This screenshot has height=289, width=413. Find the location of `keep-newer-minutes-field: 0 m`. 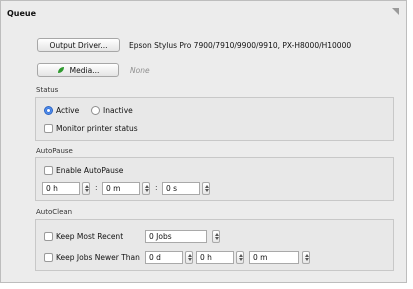

keep-newer-minutes-field: 0 m is located at coordinates (274, 257).